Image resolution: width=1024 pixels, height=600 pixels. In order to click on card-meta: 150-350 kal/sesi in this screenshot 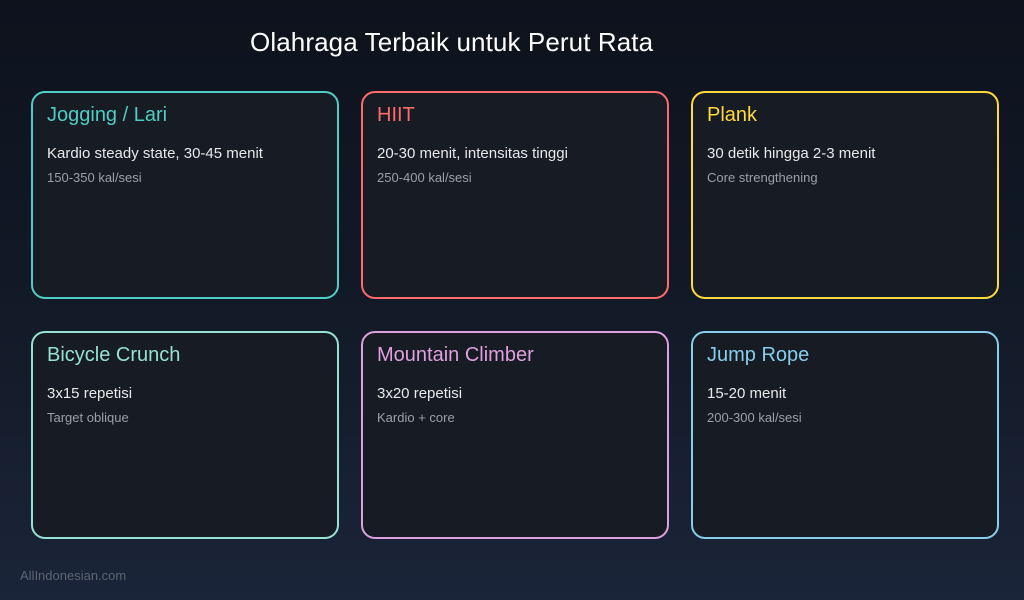, I will do `click(94, 177)`.